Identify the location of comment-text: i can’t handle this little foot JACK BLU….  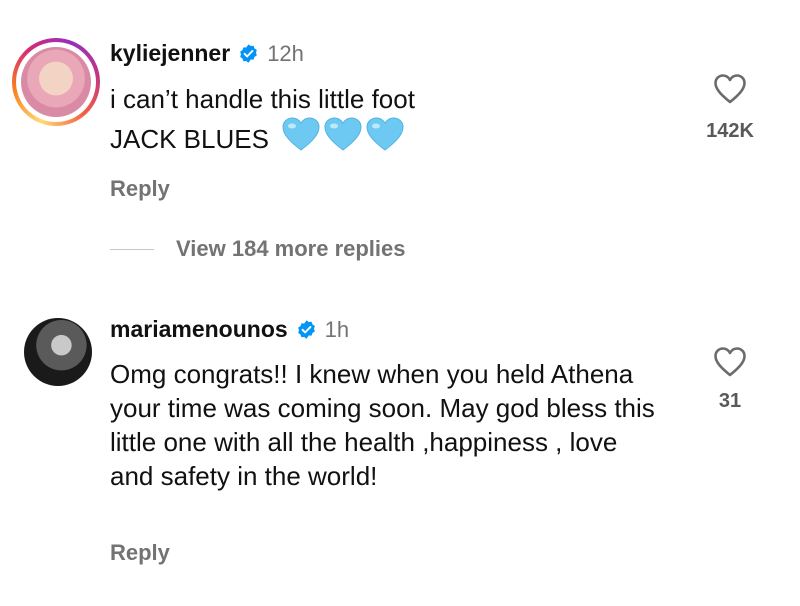
(390, 119).